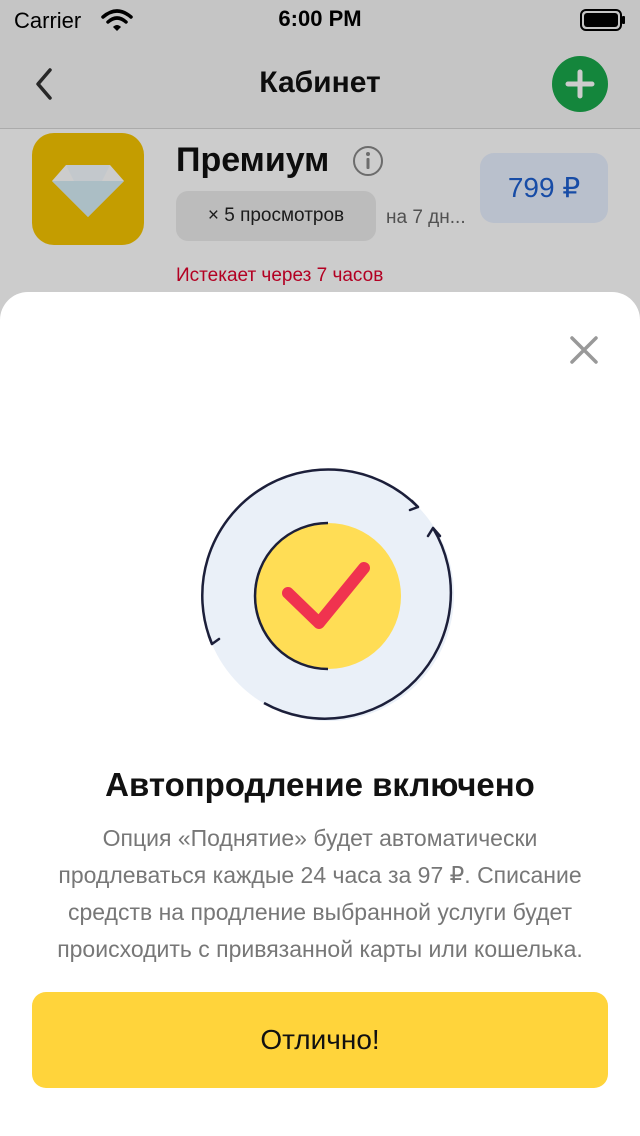  I want to click on ok-button: Отлично!, so click(320, 1040).